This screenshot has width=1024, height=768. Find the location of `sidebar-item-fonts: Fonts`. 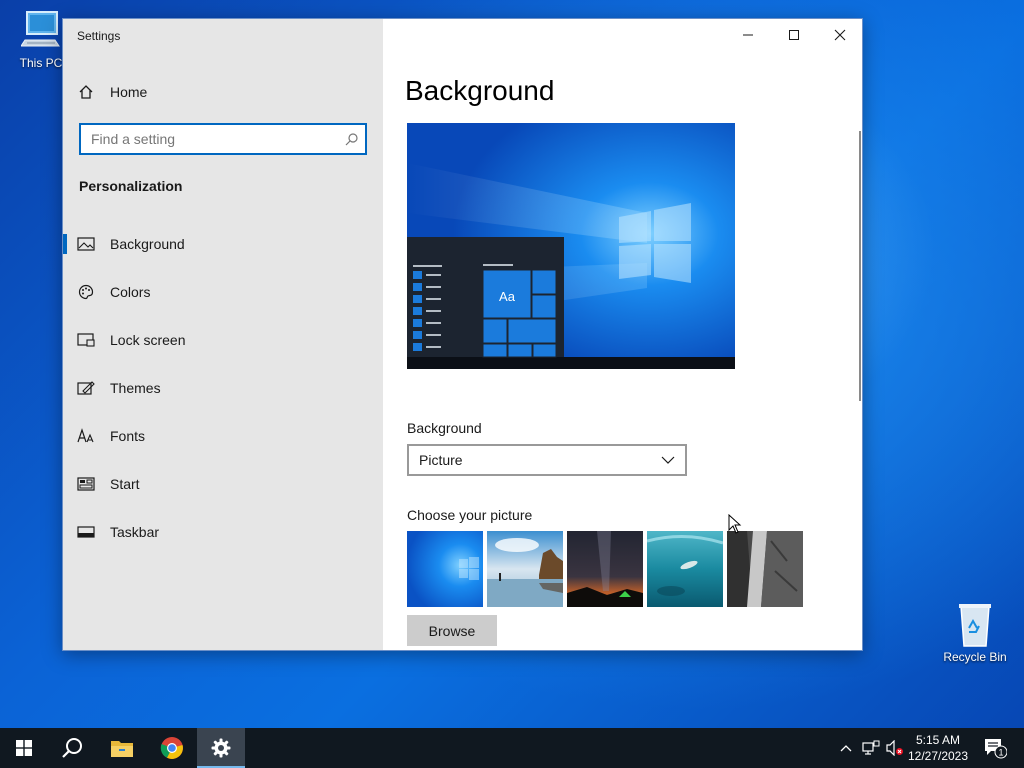

sidebar-item-fonts: Fonts is located at coordinates (223, 436).